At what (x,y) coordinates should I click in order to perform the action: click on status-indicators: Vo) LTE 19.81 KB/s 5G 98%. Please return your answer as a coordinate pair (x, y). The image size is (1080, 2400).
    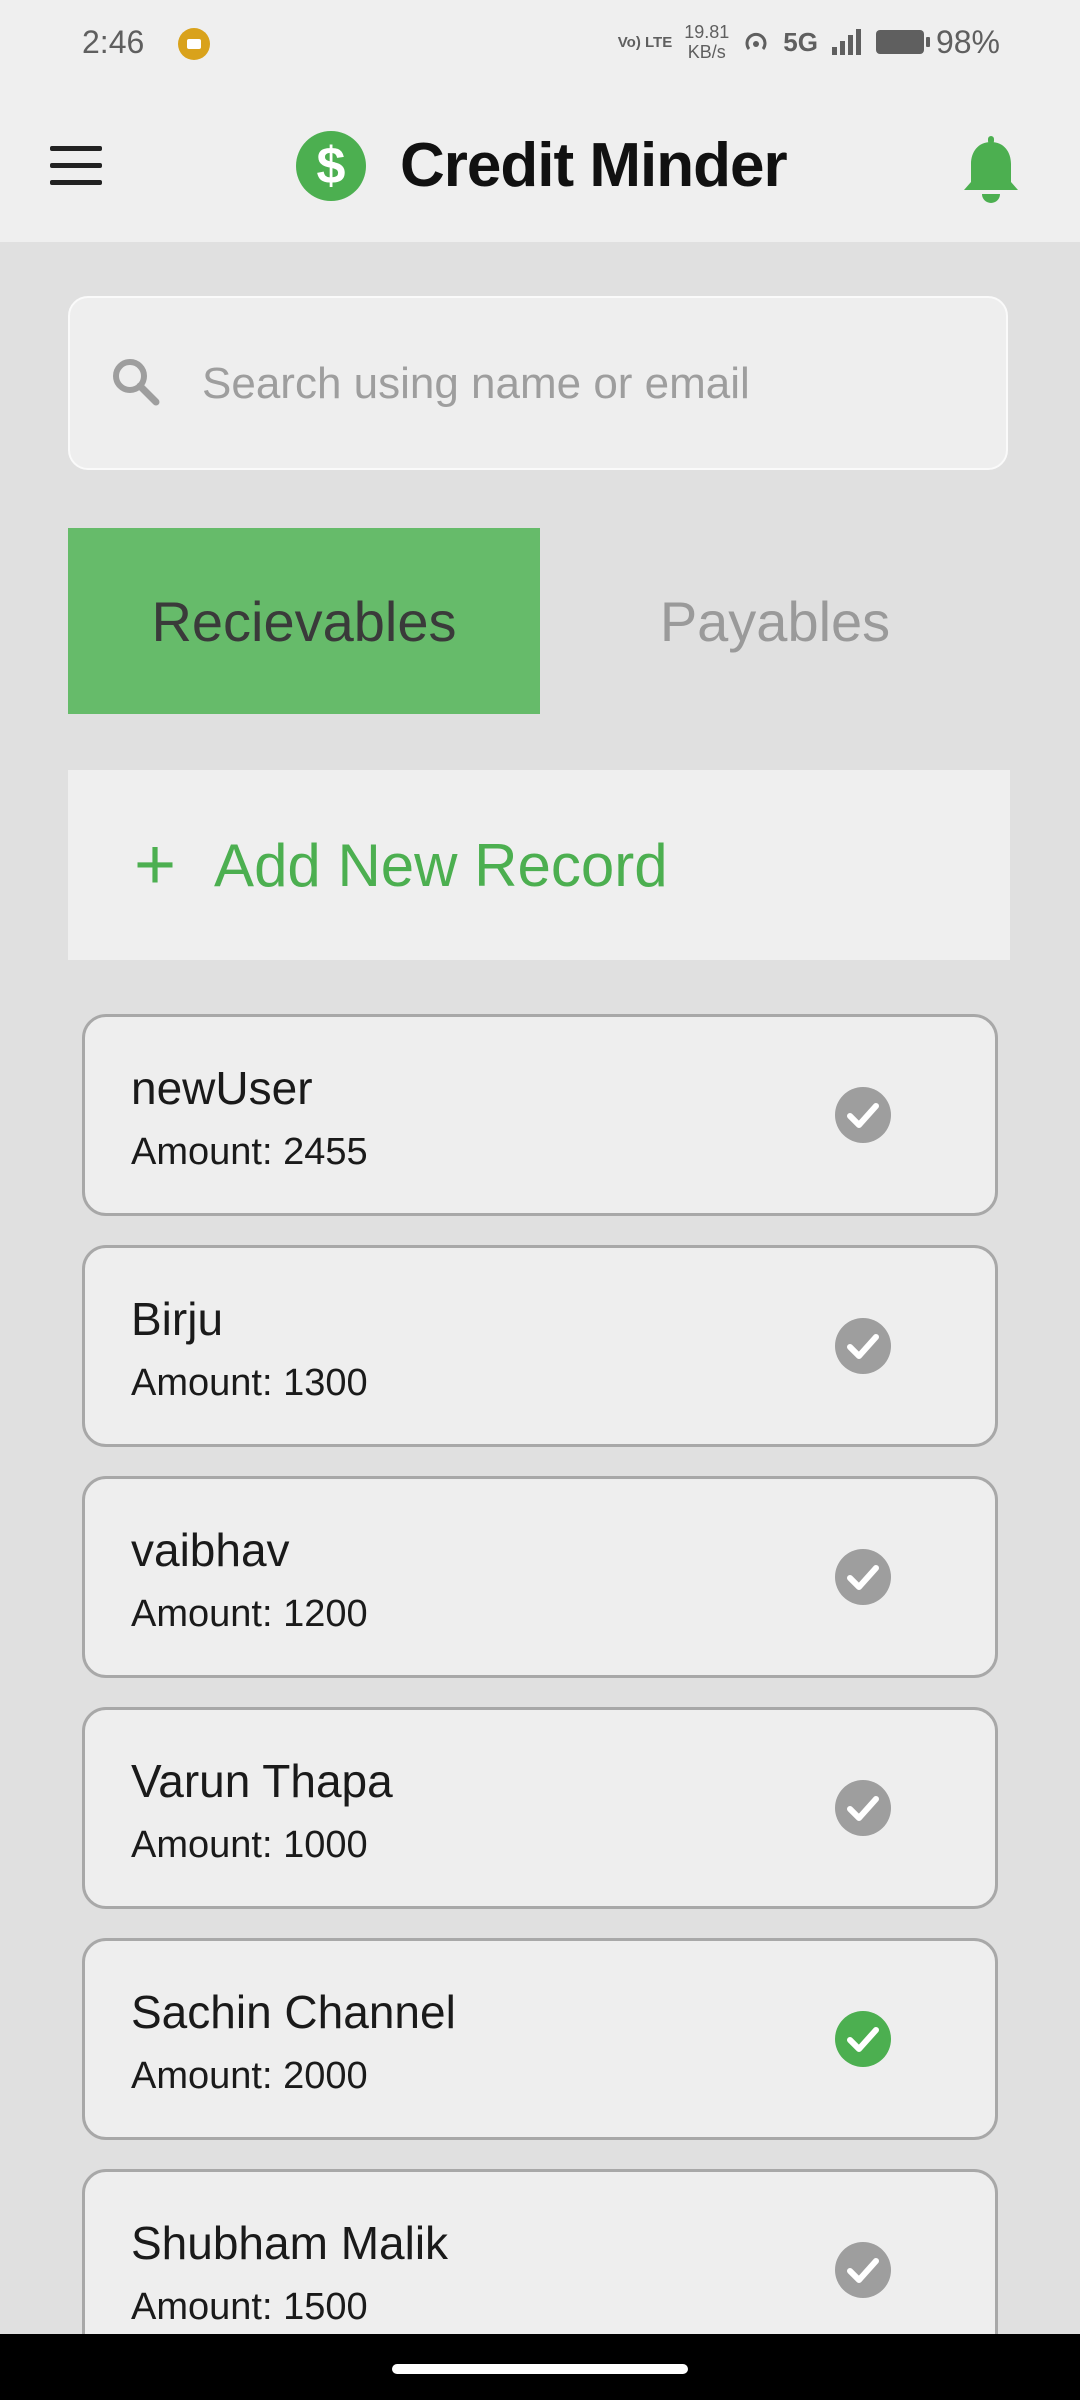
    Looking at the image, I should click on (809, 42).